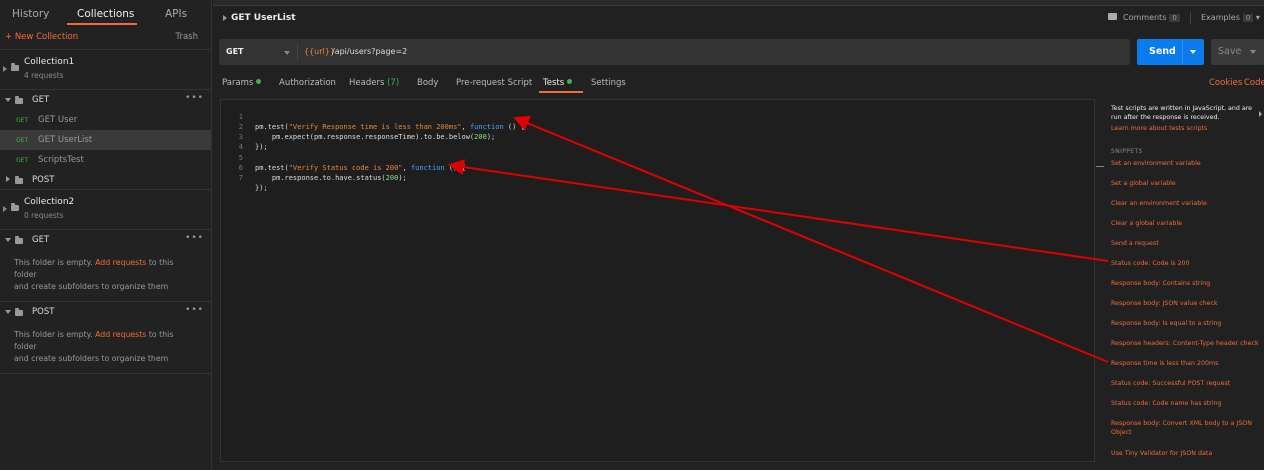 The height and width of the screenshot is (470, 1264). I want to click on url-input: /api/users?page=2, so click(369, 51).